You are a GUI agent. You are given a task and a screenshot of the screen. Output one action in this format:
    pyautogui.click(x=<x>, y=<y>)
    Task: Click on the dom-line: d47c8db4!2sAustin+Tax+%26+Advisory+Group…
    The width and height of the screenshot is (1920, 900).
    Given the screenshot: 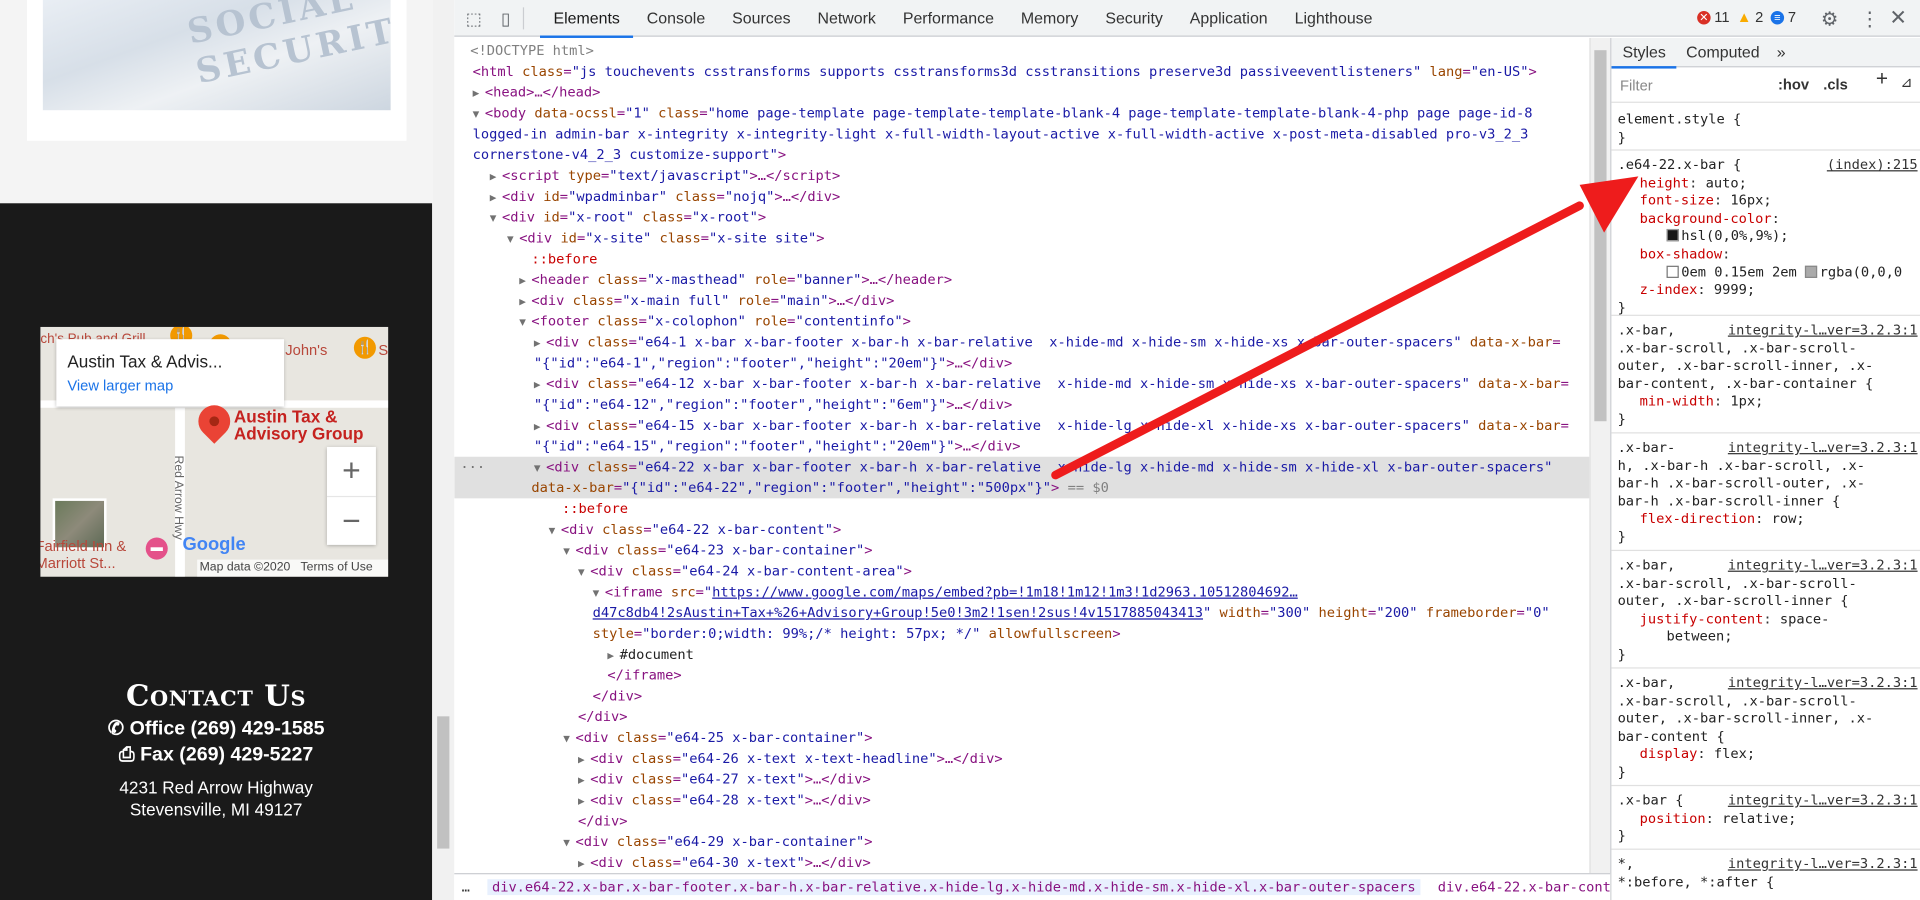 What is the action you would take?
    pyautogui.click(x=1071, y=612)
    